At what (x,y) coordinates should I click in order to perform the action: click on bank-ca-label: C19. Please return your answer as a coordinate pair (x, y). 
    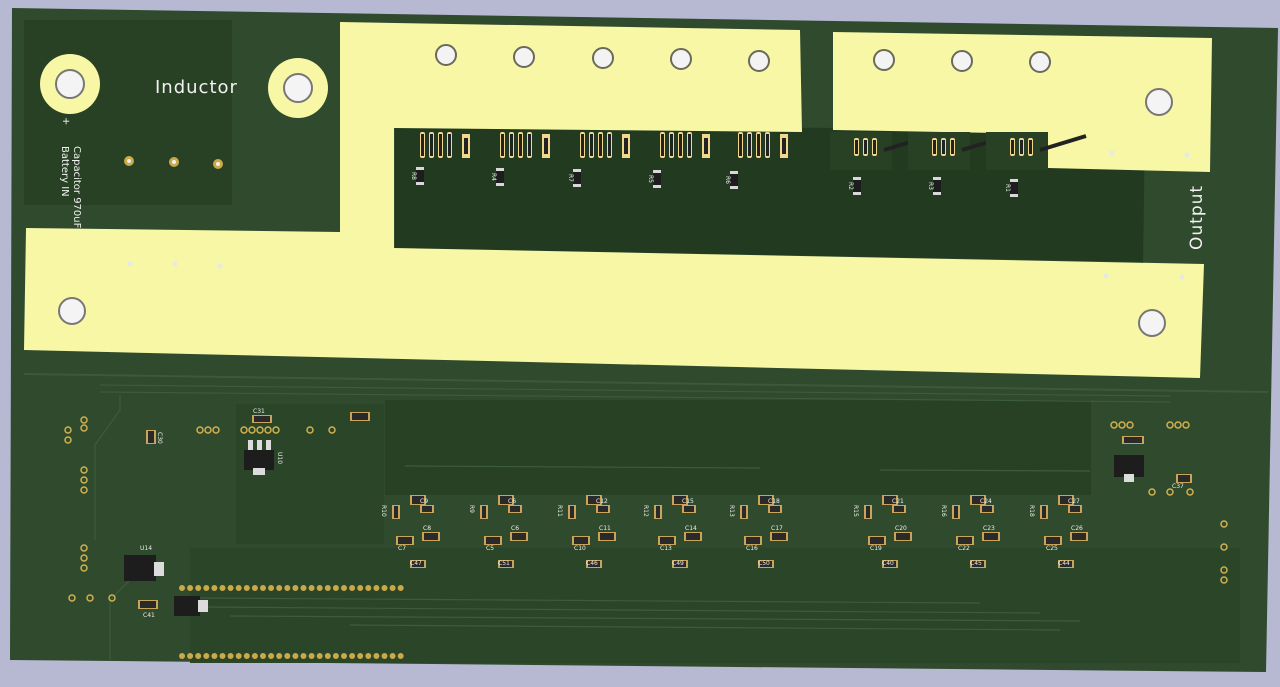
    Looking at the image, I should click on (876, 548).